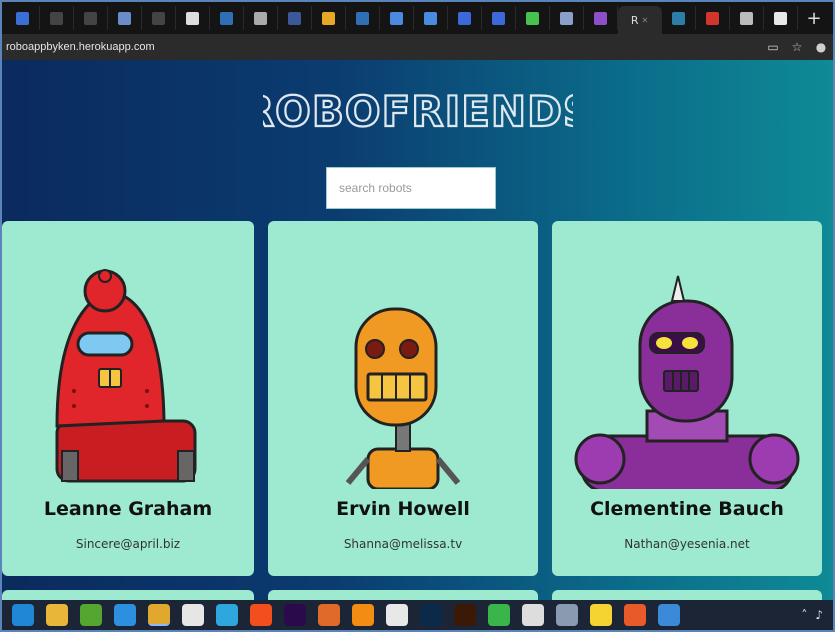 Image resolution: width=835 pixels, height=632 pixels. What do you see at coordinates (403, 509) in the screenshot?
I see `robot-name: Ervin Howell` at bounding box center [403, 509].